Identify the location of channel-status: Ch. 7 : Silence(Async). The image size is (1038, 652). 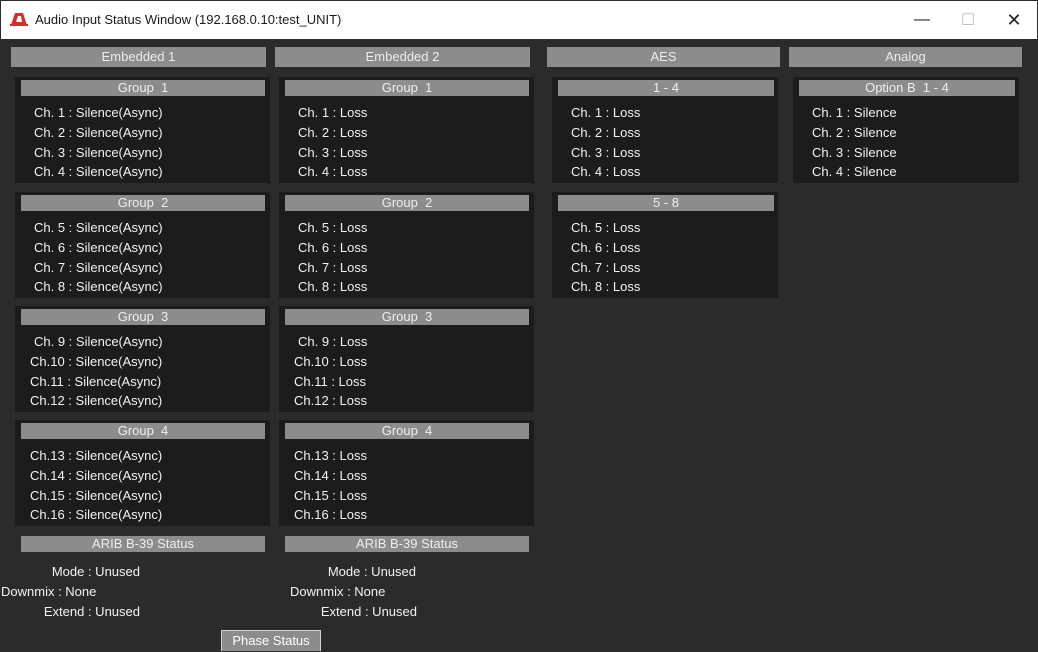
(98, 267).